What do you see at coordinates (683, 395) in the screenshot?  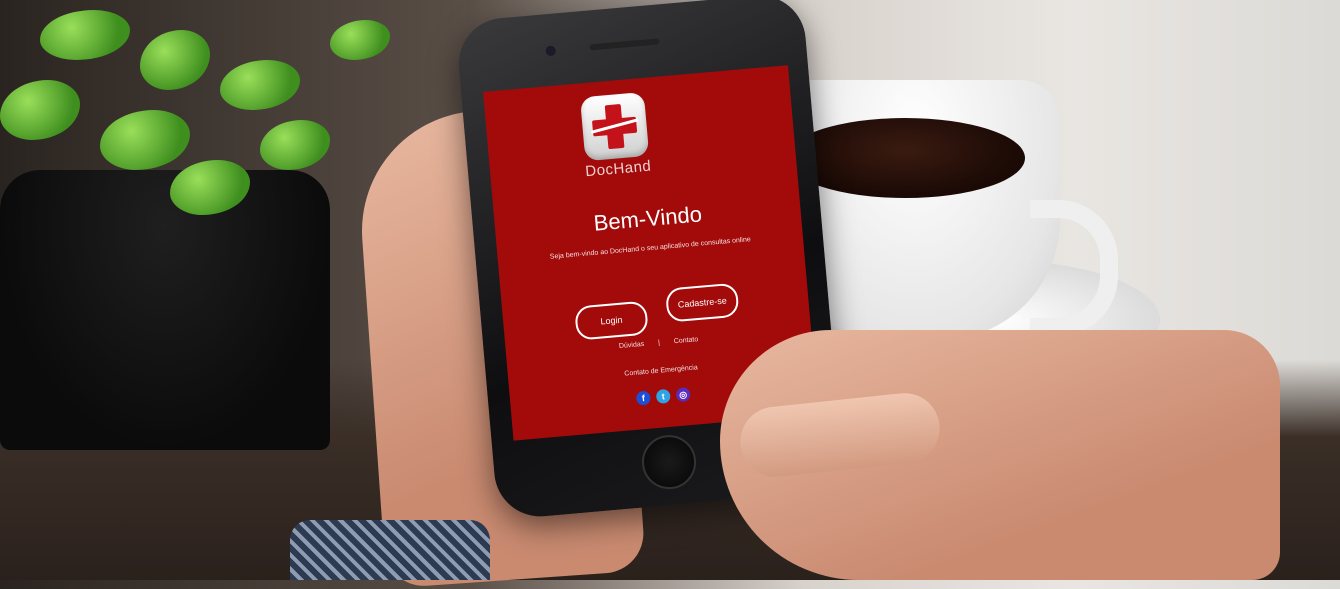 I see `instagram-icon: ◎` at bounding box center [683, 395].